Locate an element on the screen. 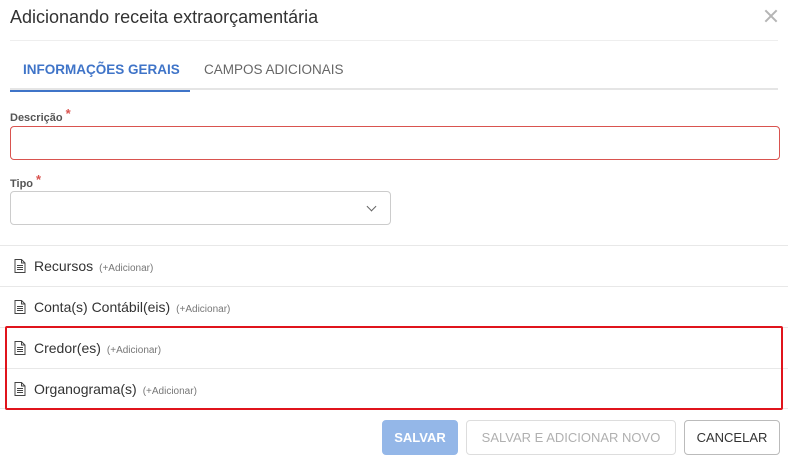  section-title: Conta(s) Contábil(eis) (+Adicionar) is located at coordinates (132, 307).